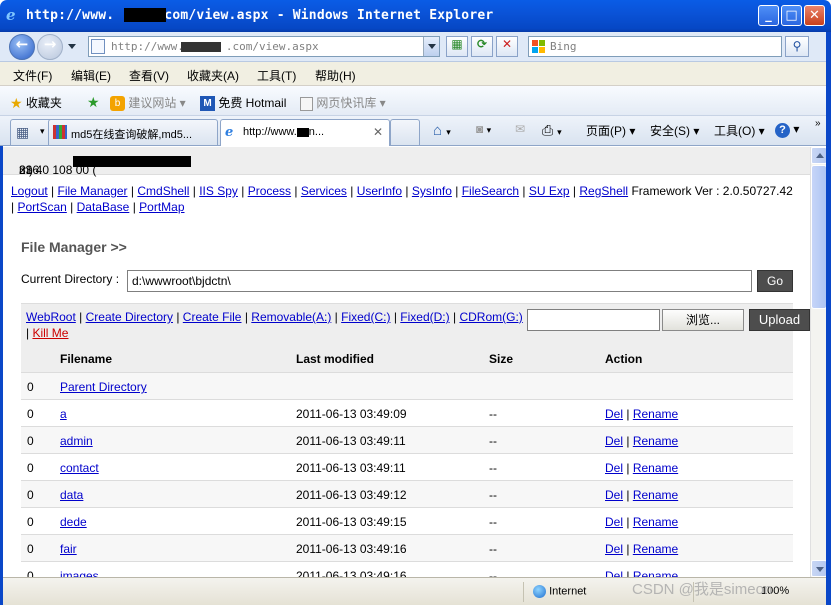  I want to click on menu-file: 文件(F), so click(32, 75).